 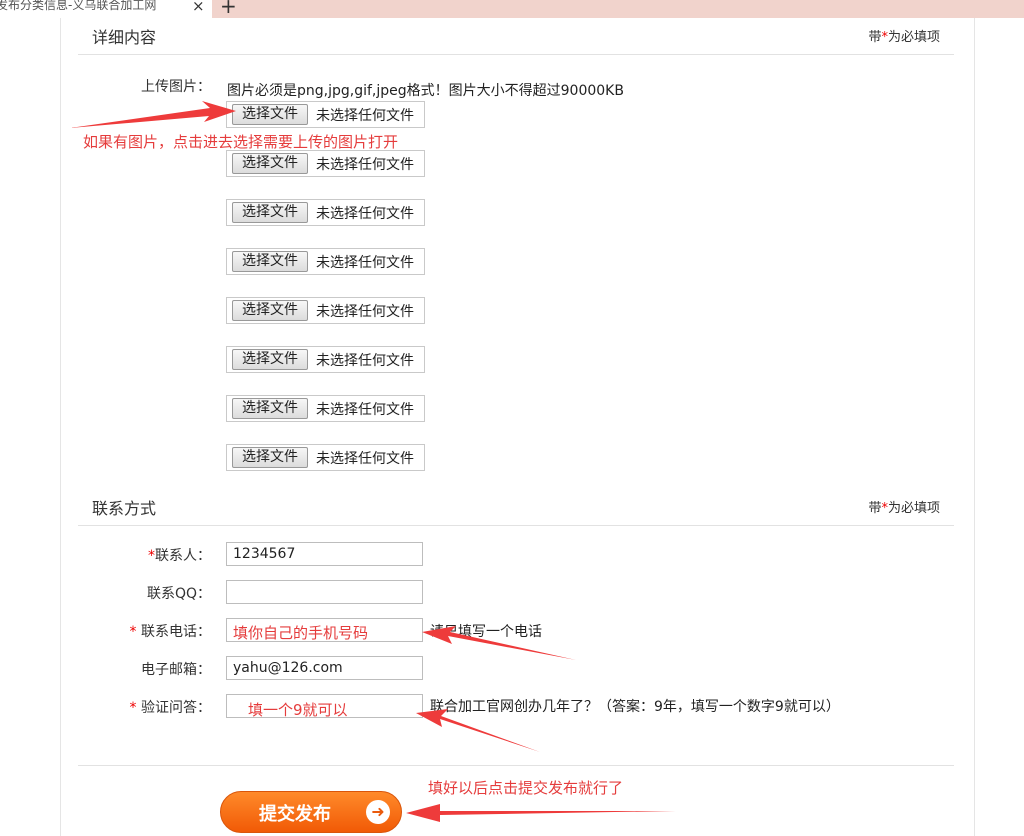 I want to click on phone-arrow, so click(x=499, y=643).